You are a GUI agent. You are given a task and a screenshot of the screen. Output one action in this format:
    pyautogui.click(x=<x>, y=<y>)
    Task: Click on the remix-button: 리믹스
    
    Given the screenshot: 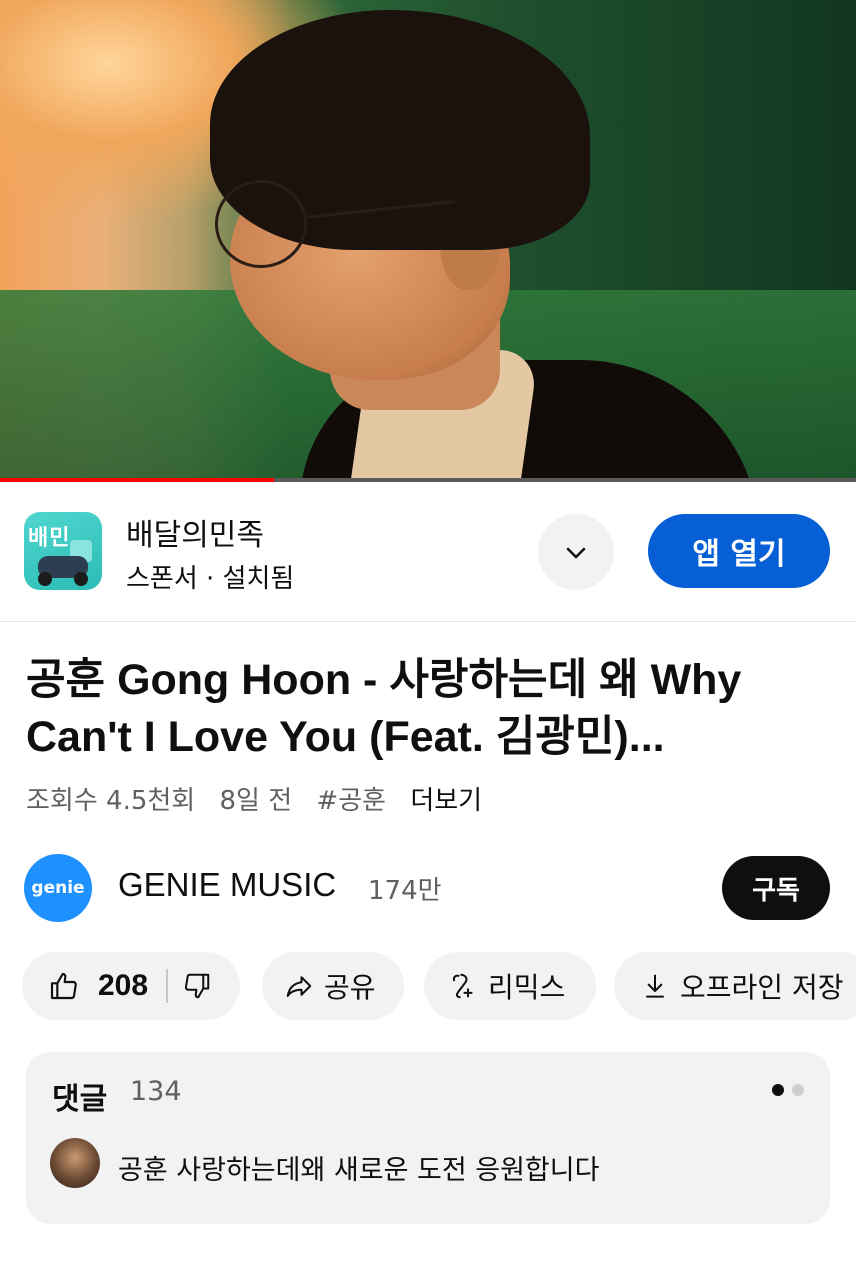 What is the action you would take?
    pyautogui.click(x=510, y=986)
    